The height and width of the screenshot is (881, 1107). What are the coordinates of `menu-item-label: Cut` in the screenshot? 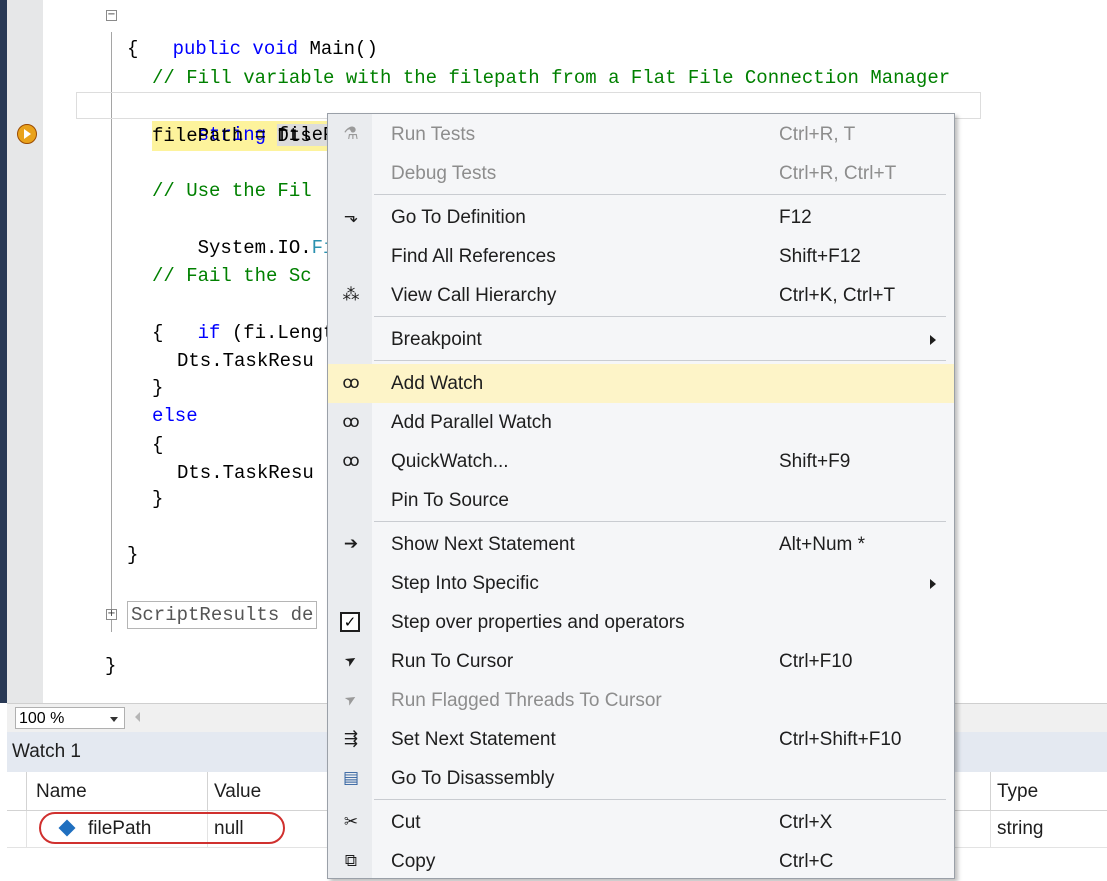 It's located at (406, 822).